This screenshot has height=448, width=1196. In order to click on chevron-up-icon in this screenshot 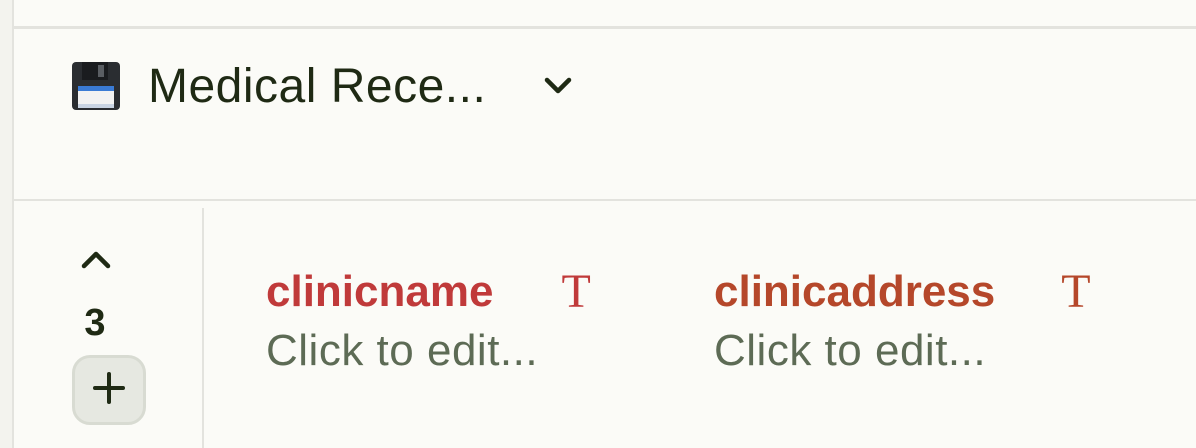, I will do `click(96, 261)`.